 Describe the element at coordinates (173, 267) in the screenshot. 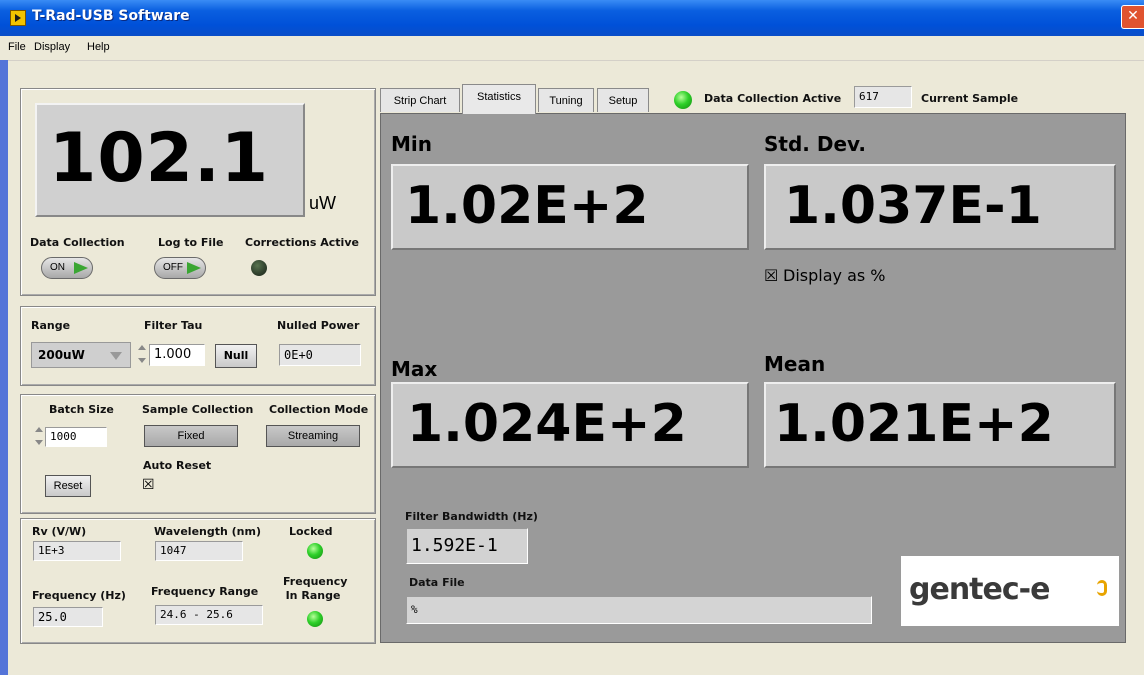

I see `log-to-file-state: OFF` at that location.